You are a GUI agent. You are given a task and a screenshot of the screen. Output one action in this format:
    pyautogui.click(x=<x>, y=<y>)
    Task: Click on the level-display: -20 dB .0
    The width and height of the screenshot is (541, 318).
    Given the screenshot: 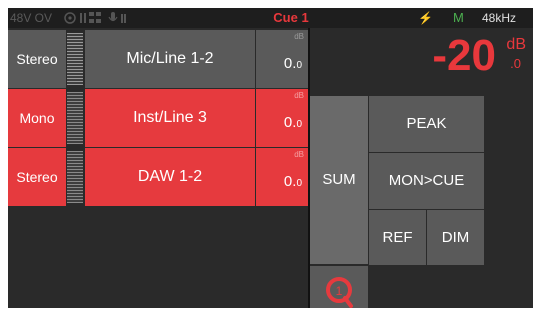 What is the action you would take?
    pyautogui.click(x=479, y=57)
    